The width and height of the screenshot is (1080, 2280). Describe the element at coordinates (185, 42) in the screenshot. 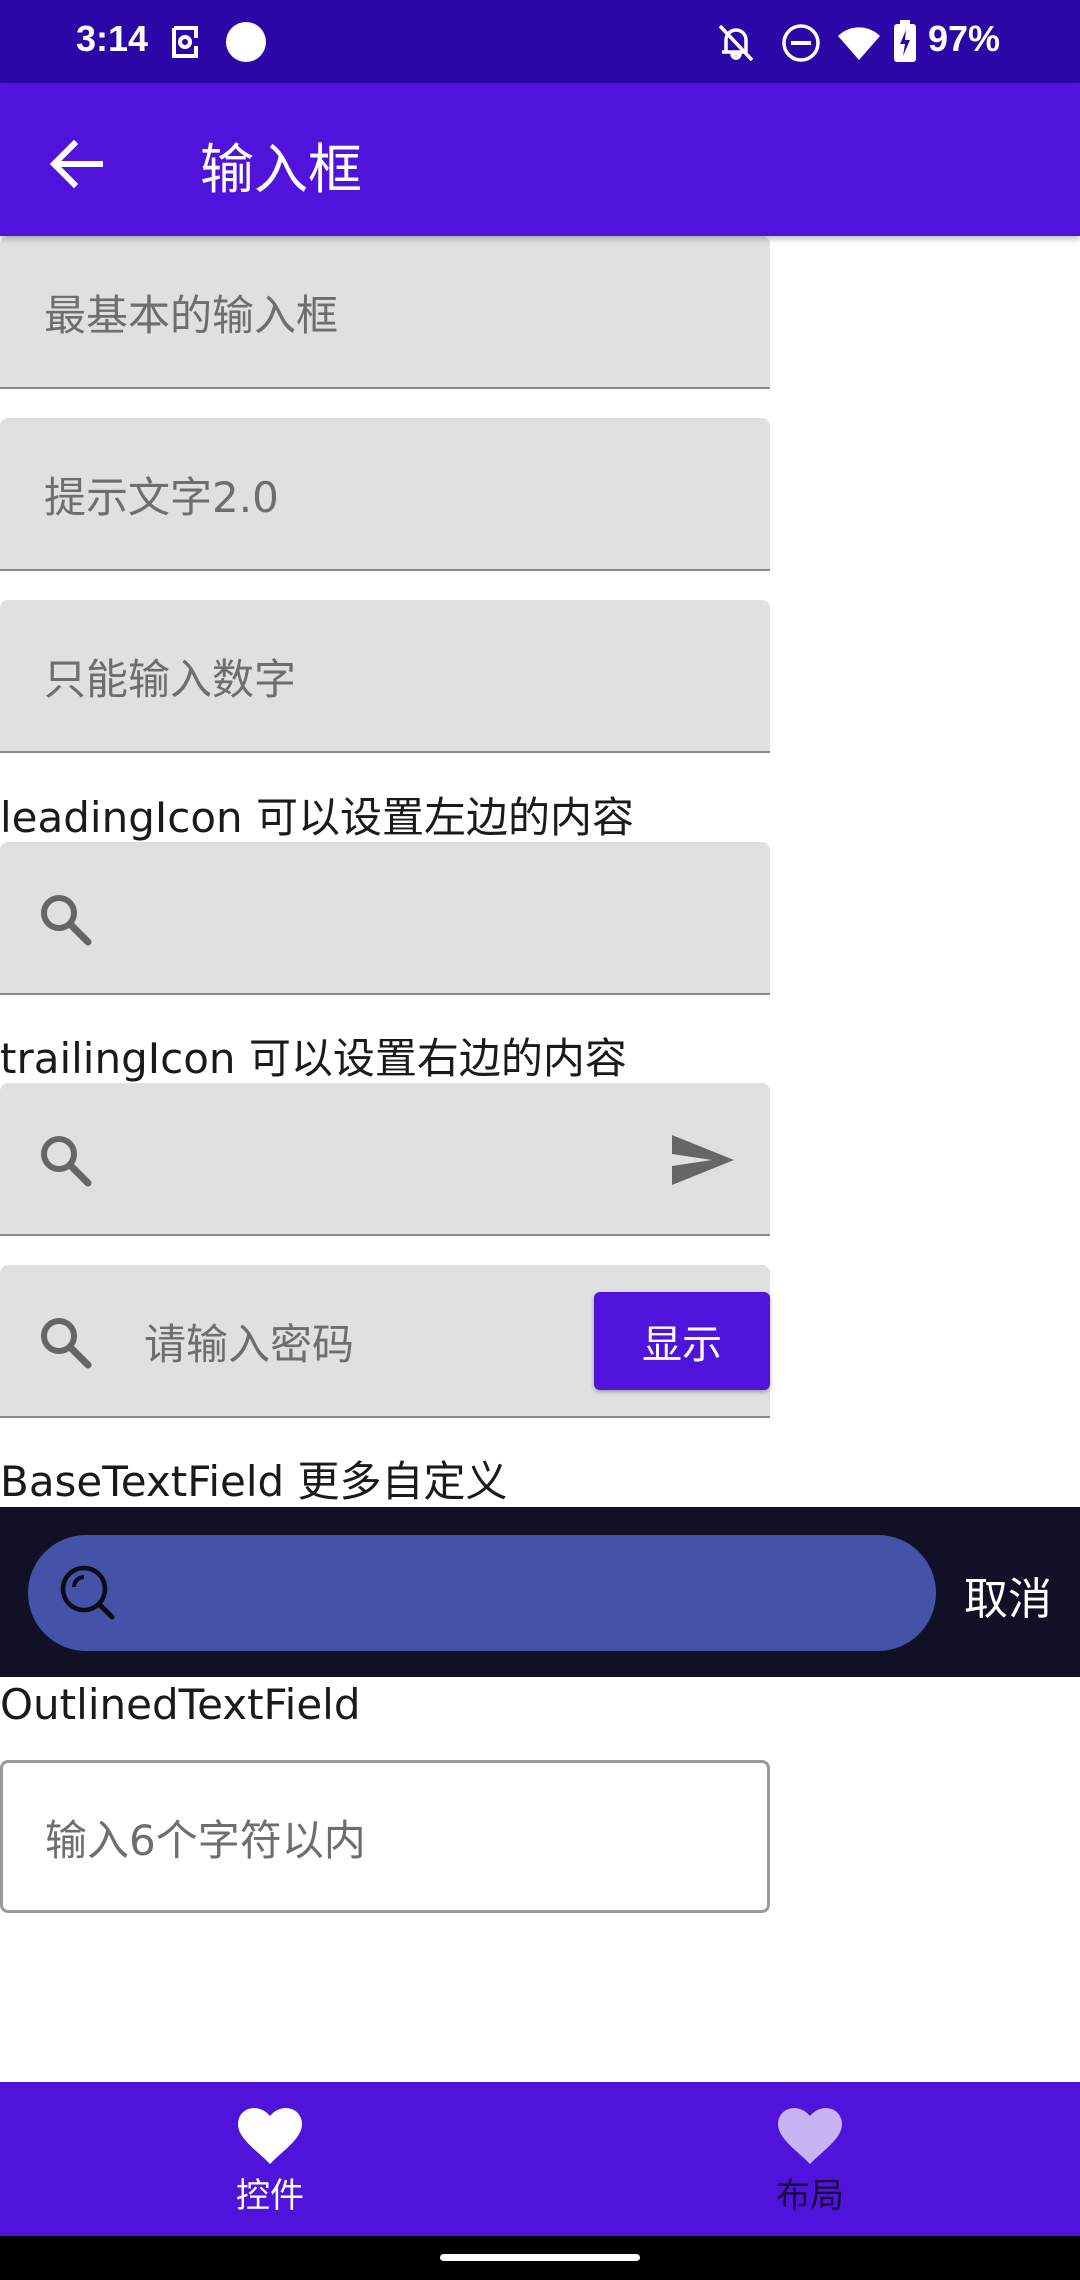

I see `notification-app-icon` at that location.